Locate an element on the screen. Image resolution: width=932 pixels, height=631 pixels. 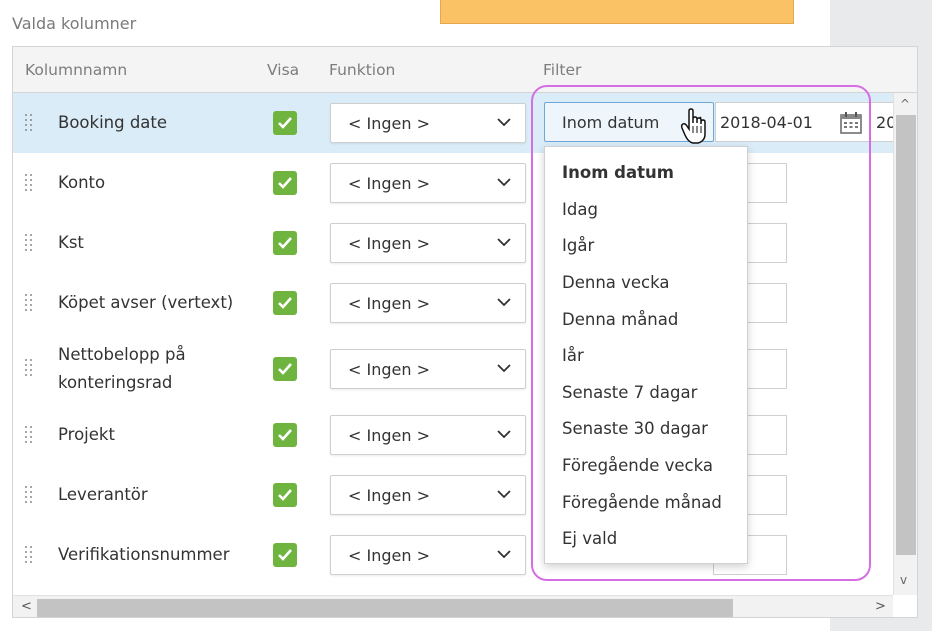
orange-banner is located at coordinates (617, 12).